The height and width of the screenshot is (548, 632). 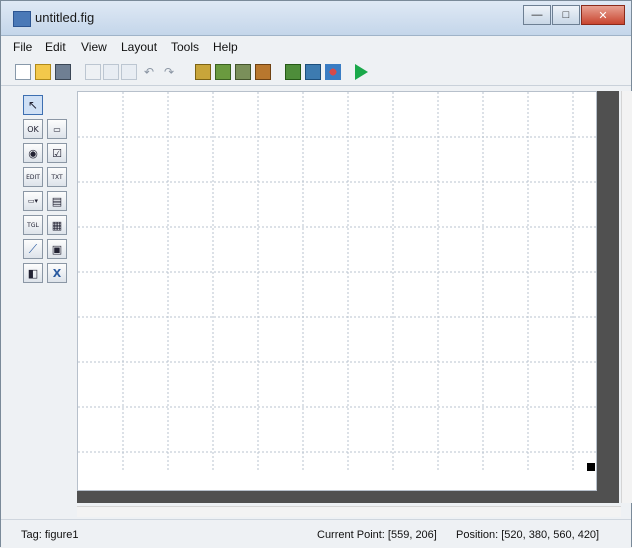 What do you see at coordinates (225, 47) in the screenshot?
I see `menu-help: Help` at bounding box center [225, 47].